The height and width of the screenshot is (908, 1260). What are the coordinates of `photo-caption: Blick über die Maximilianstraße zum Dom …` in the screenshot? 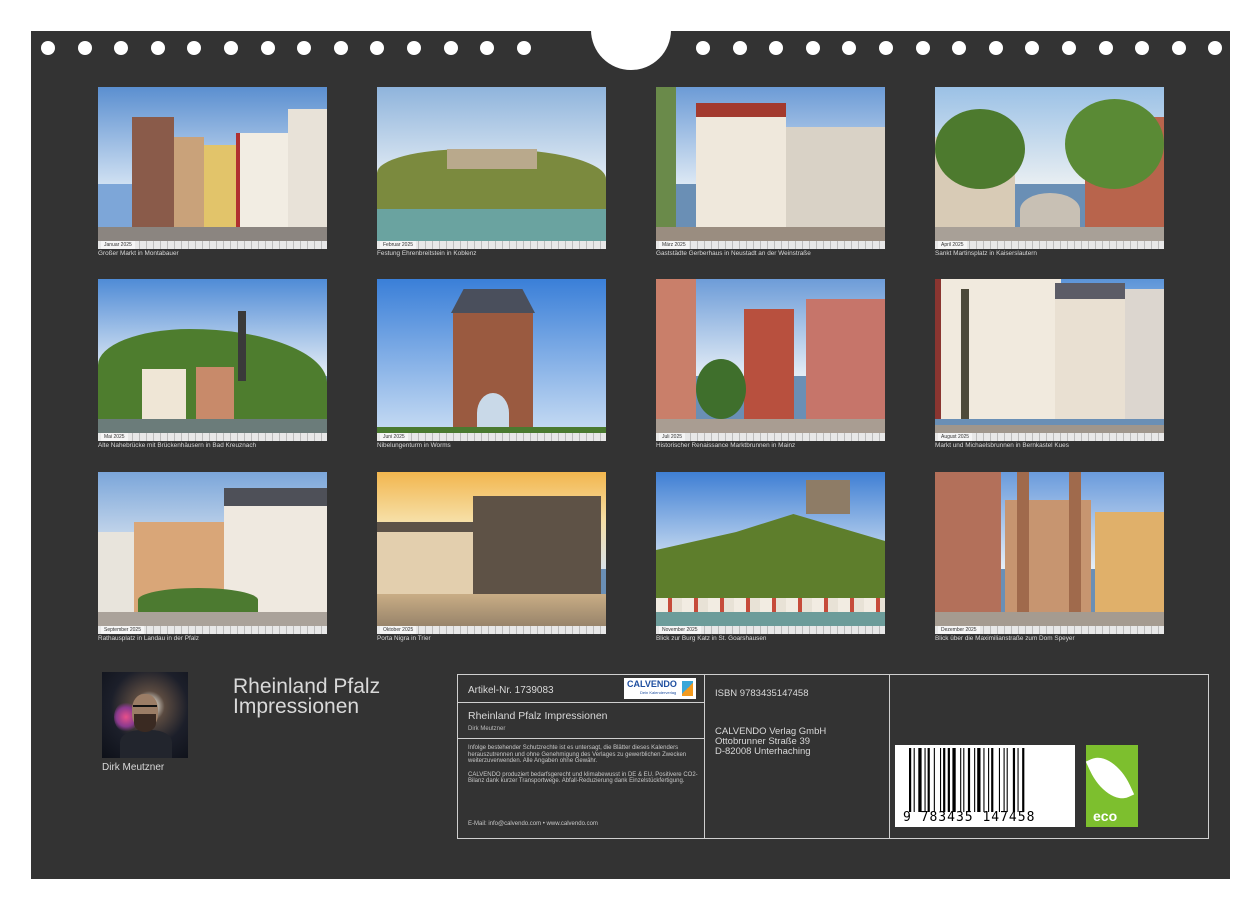 It's located at (1005, 638).